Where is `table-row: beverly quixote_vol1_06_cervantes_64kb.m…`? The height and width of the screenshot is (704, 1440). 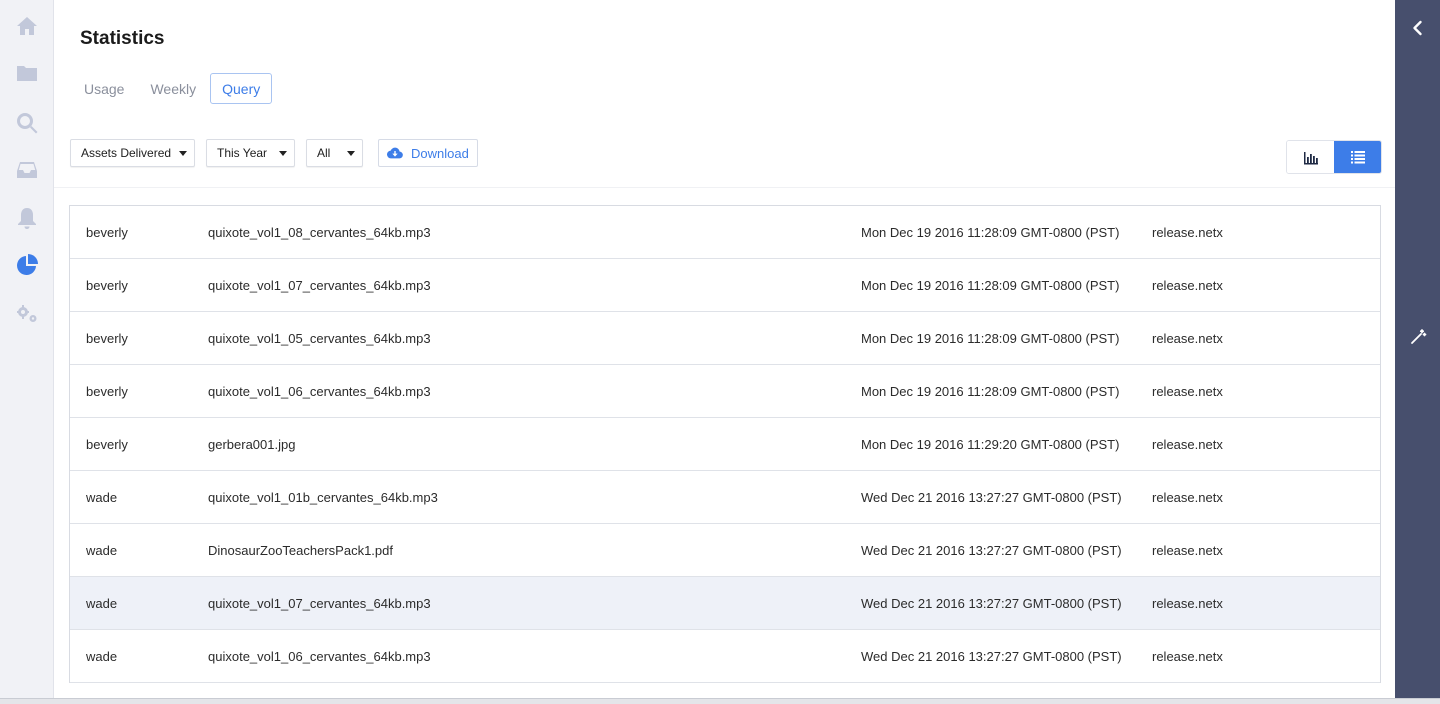
table-row: beverly quixote_vol1_06_cervantes_64kb.m… is located at coordinates (725, 391).